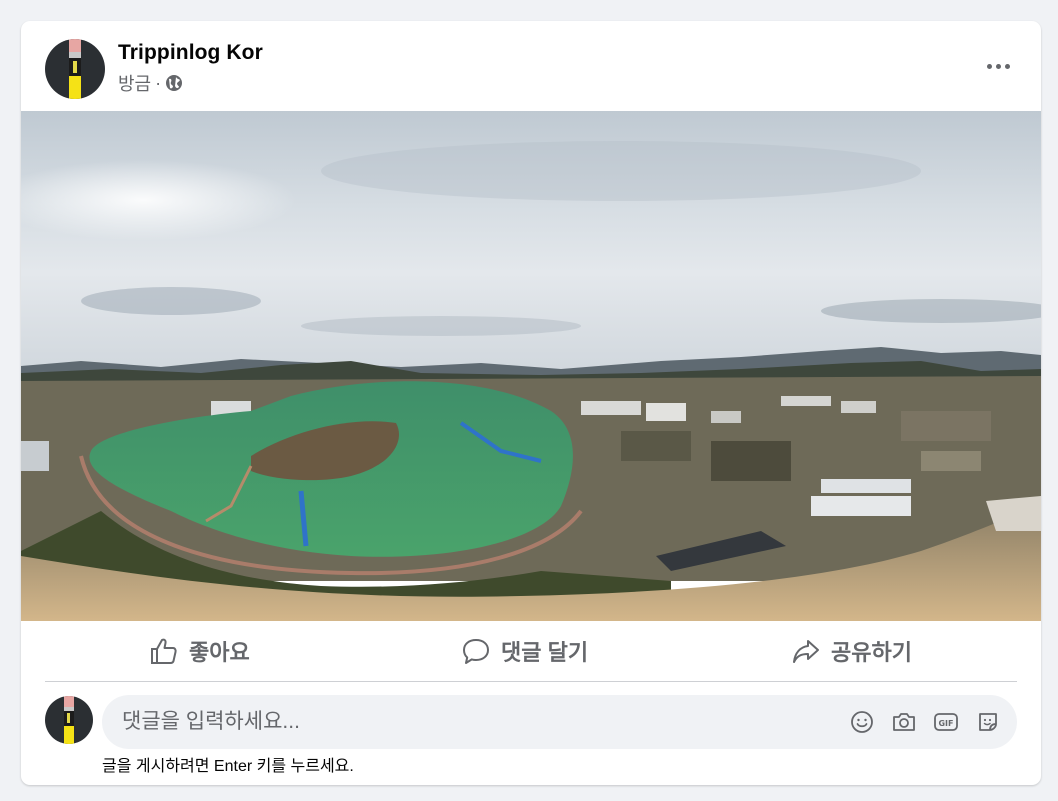  Describe the element at coordinates (190, 53) in the screenshot. I see `author-name: Trippinlog Kor` at that location.